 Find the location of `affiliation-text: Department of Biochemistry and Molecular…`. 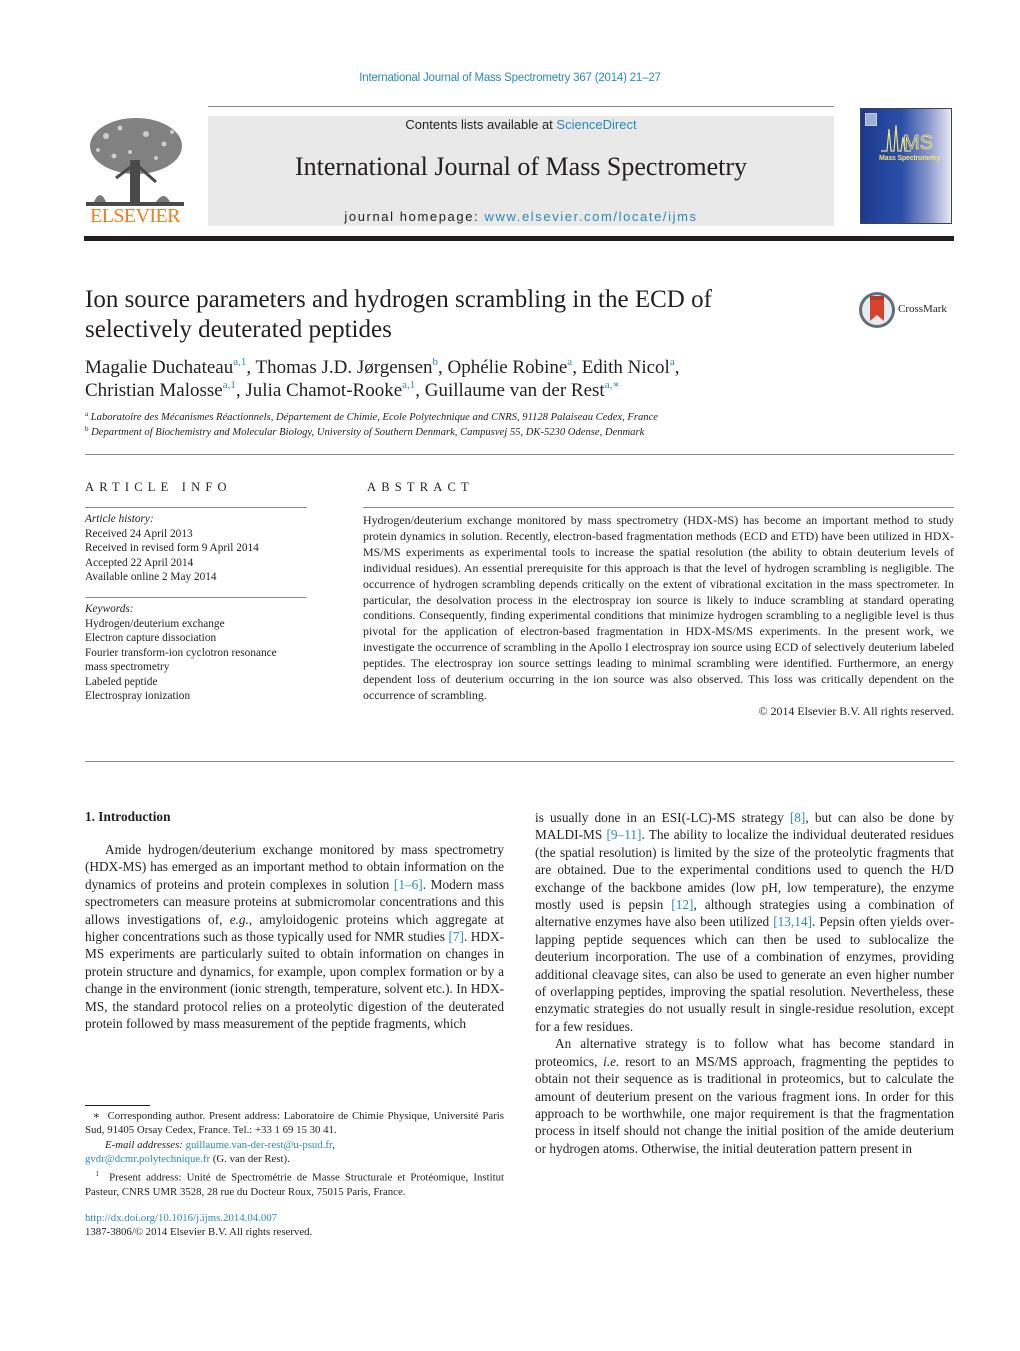

affiliation-text: Department of Biochemistry and Molecular… is located at coordinates (368, 432).